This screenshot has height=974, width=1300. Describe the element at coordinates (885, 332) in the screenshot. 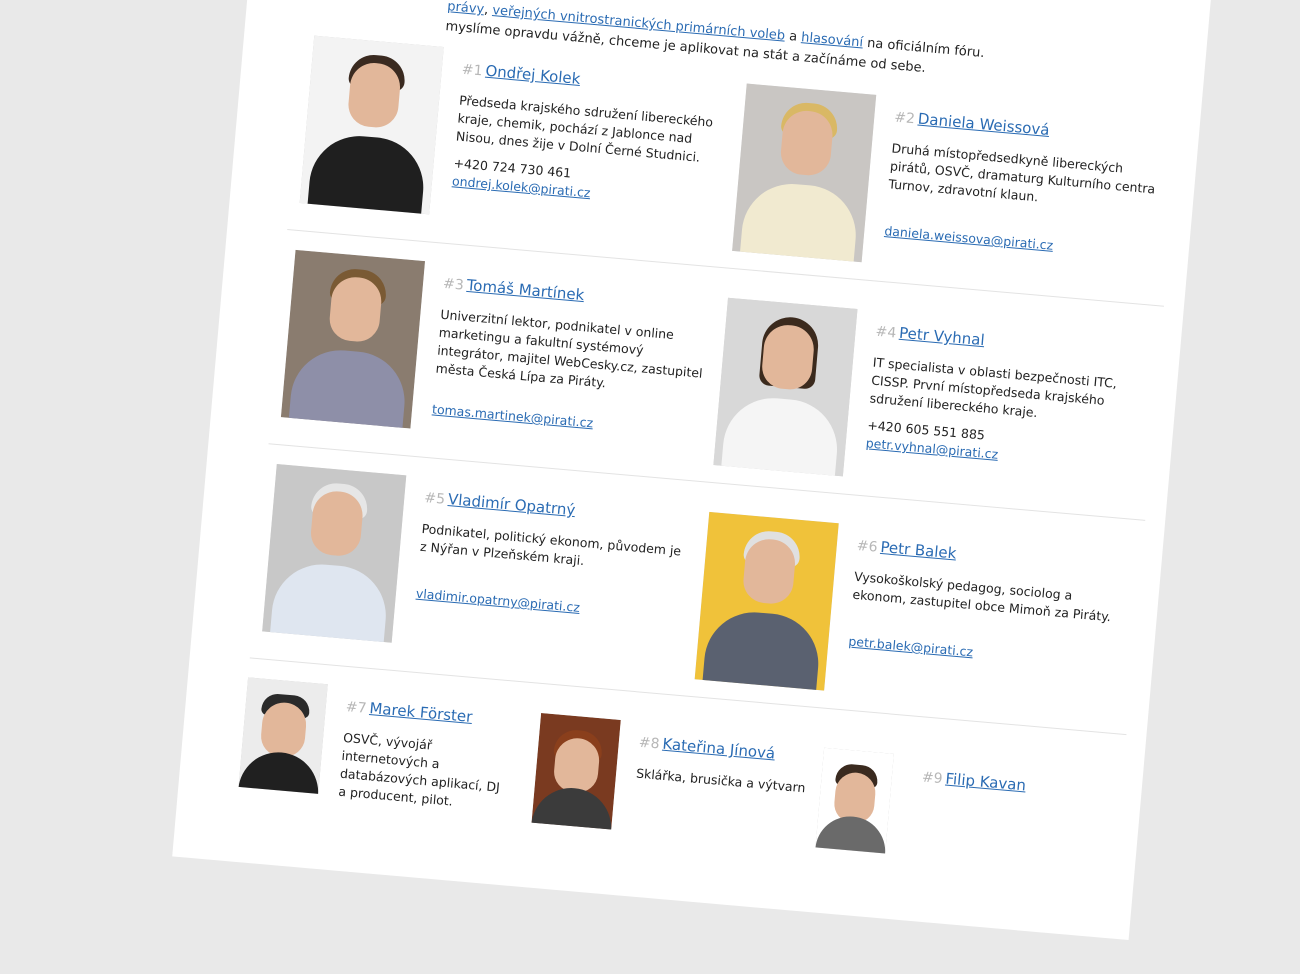

I see `candidate-rank: #4` at that location.